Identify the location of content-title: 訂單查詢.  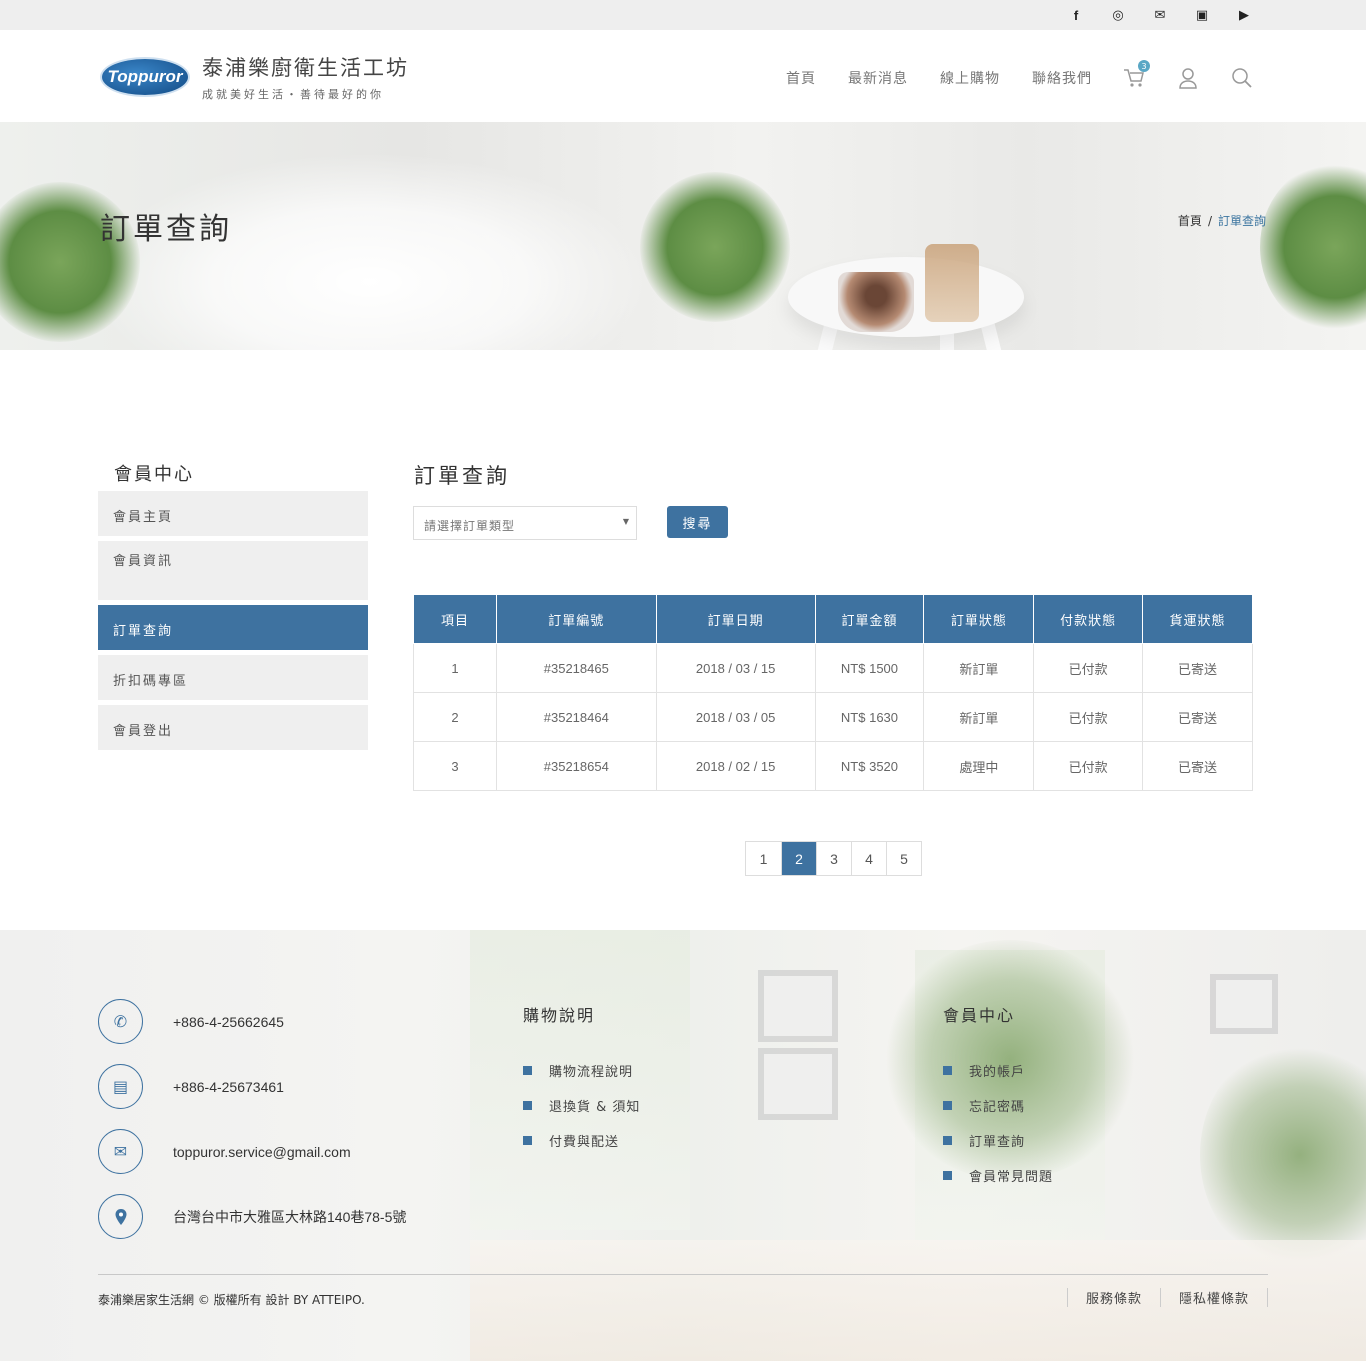
(462, 476).